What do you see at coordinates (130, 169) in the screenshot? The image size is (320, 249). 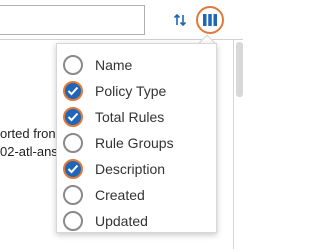 I see `column-option-label: Description` at bounding box center [130, 169].